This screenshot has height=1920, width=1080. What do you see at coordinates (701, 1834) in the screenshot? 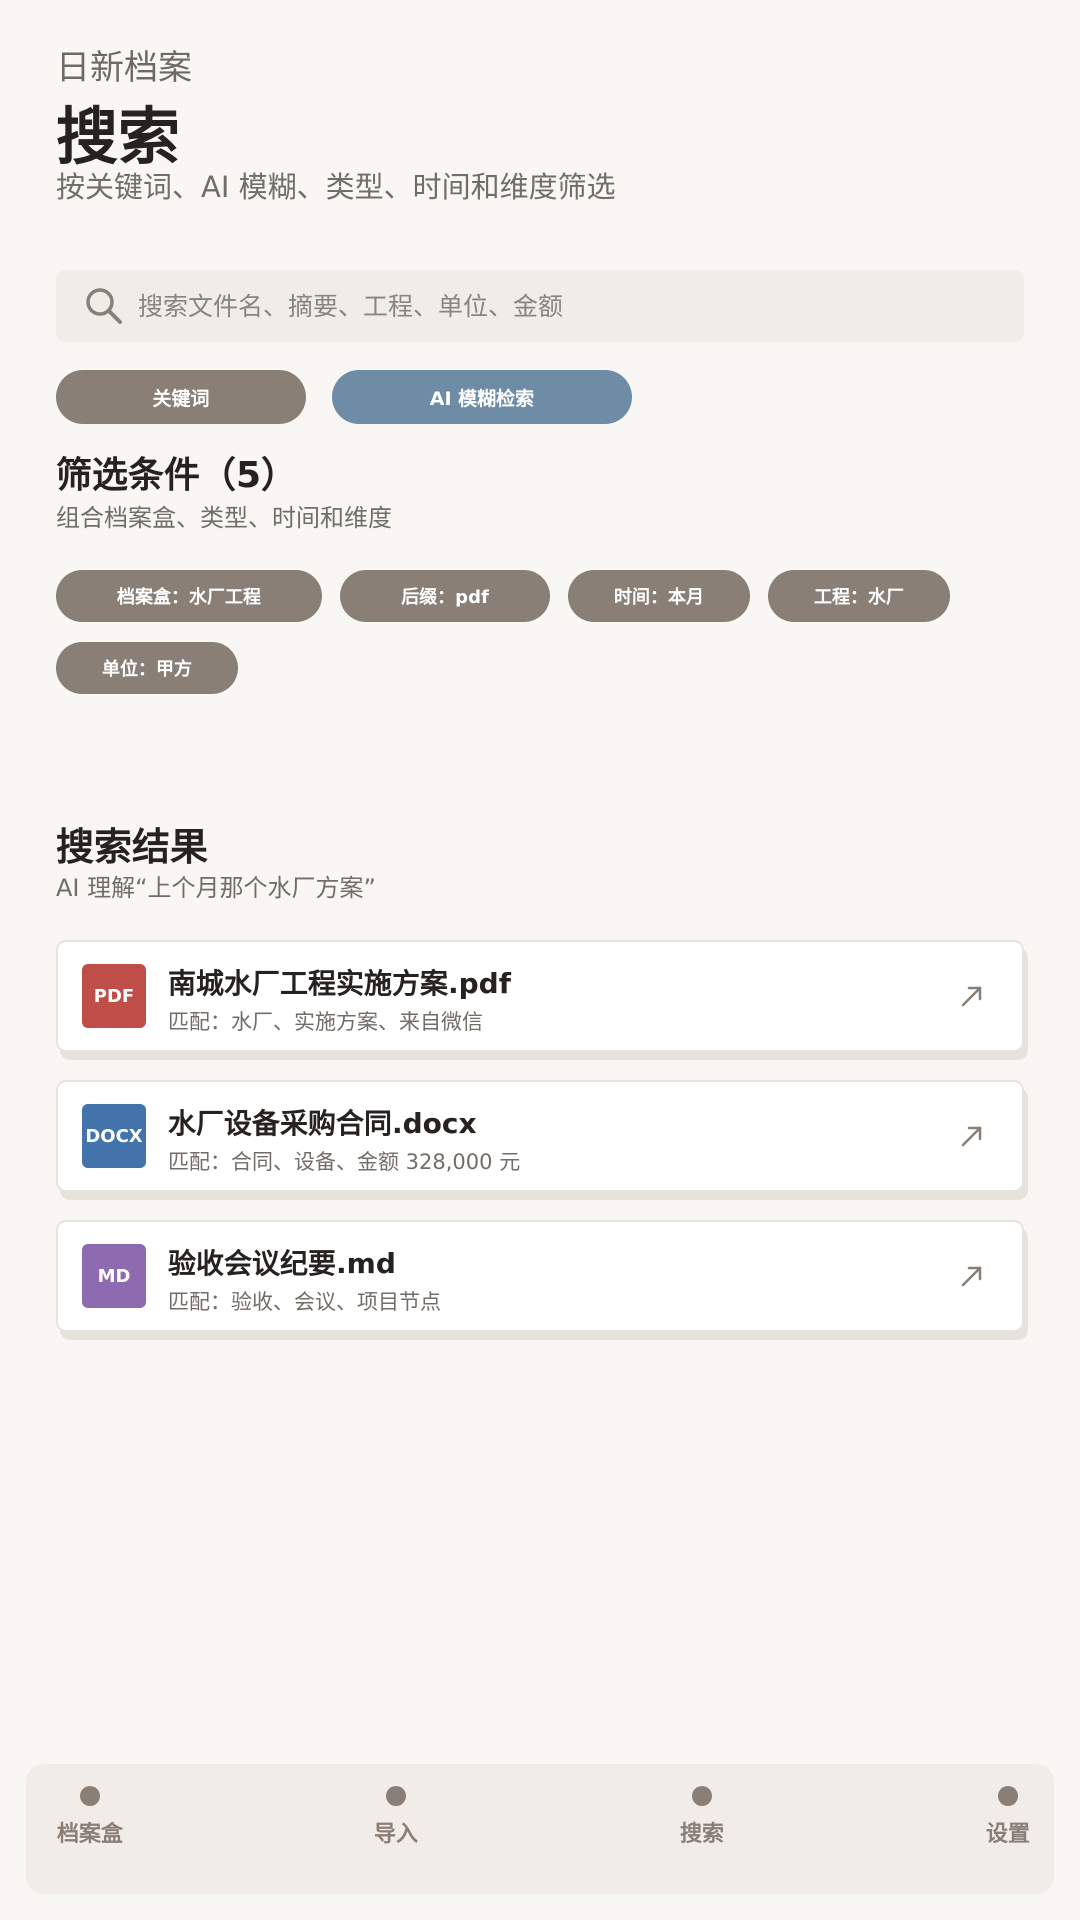
I see `nav-label: 搜索` at bounding box center [701, 1834].